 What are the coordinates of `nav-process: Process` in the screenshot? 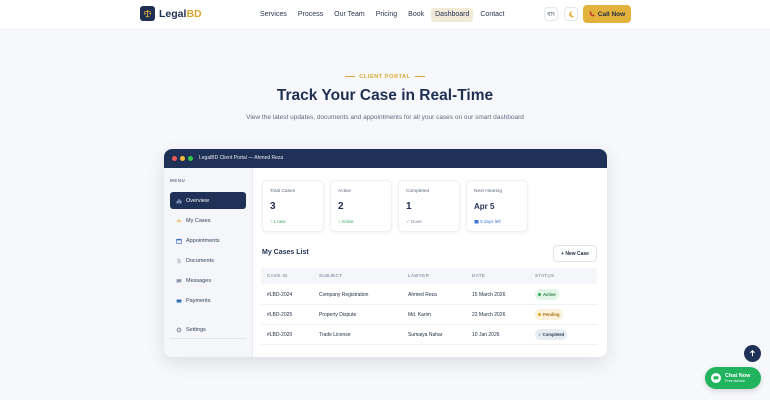 It's located at (310, 15).